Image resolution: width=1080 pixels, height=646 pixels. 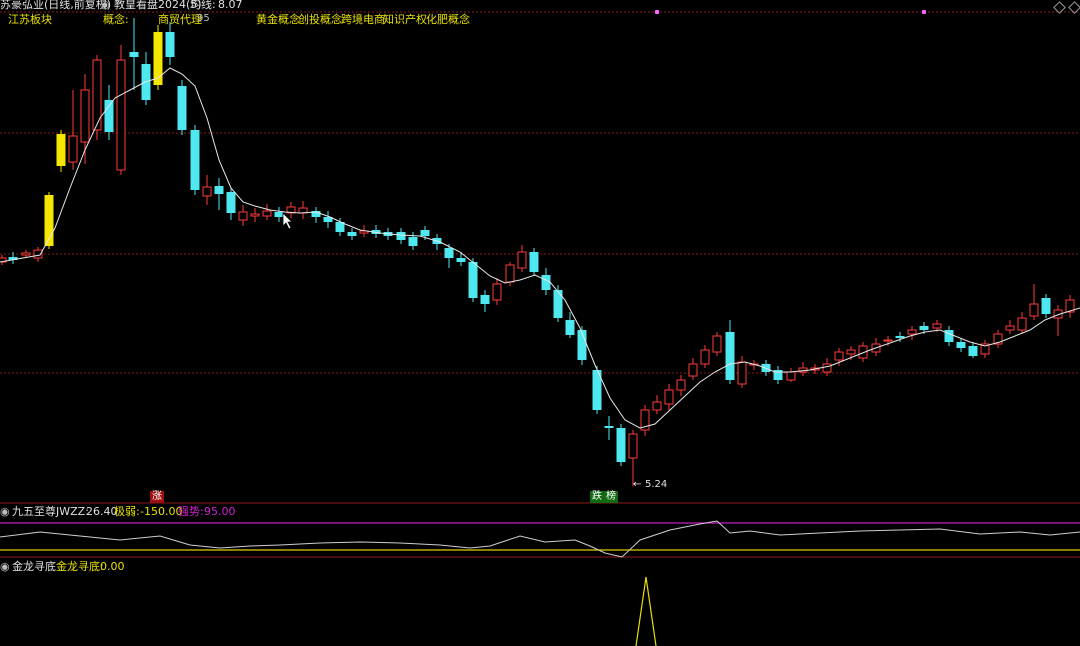 I want to click on panel2-title: 九五至尊, so click(x=34, y=511).